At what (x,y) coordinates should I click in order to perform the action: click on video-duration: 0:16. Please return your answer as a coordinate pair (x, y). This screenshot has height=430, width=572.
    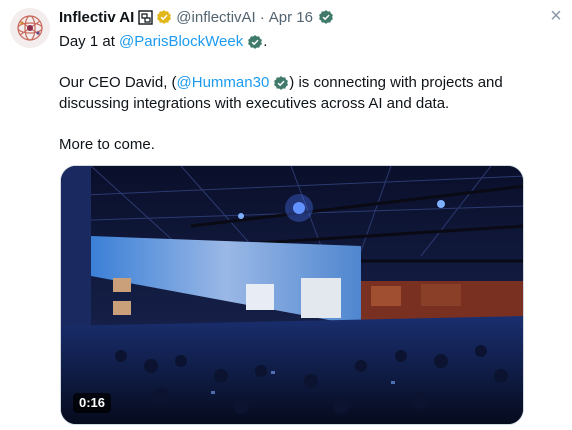
    Looking at the image, I should click on (92, 403).